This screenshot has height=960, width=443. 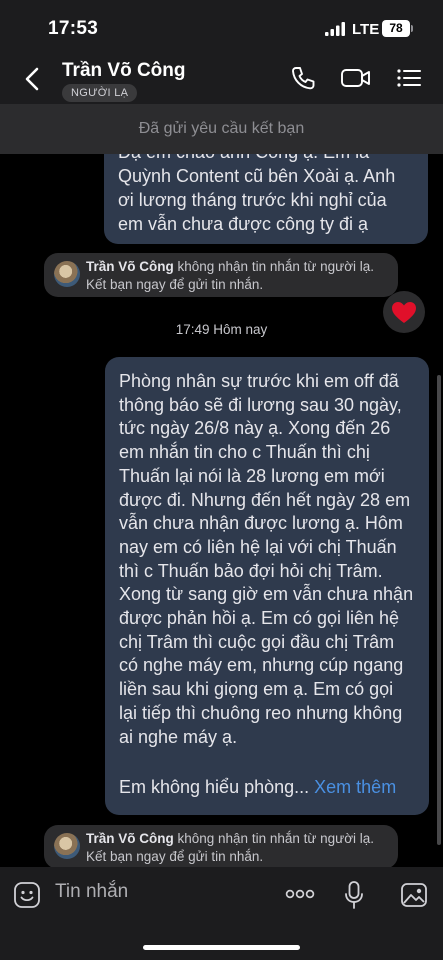 I want to click on friend-request-banner: Đã gửi yêu cầu kết bạn, so click(x=221, y=129).